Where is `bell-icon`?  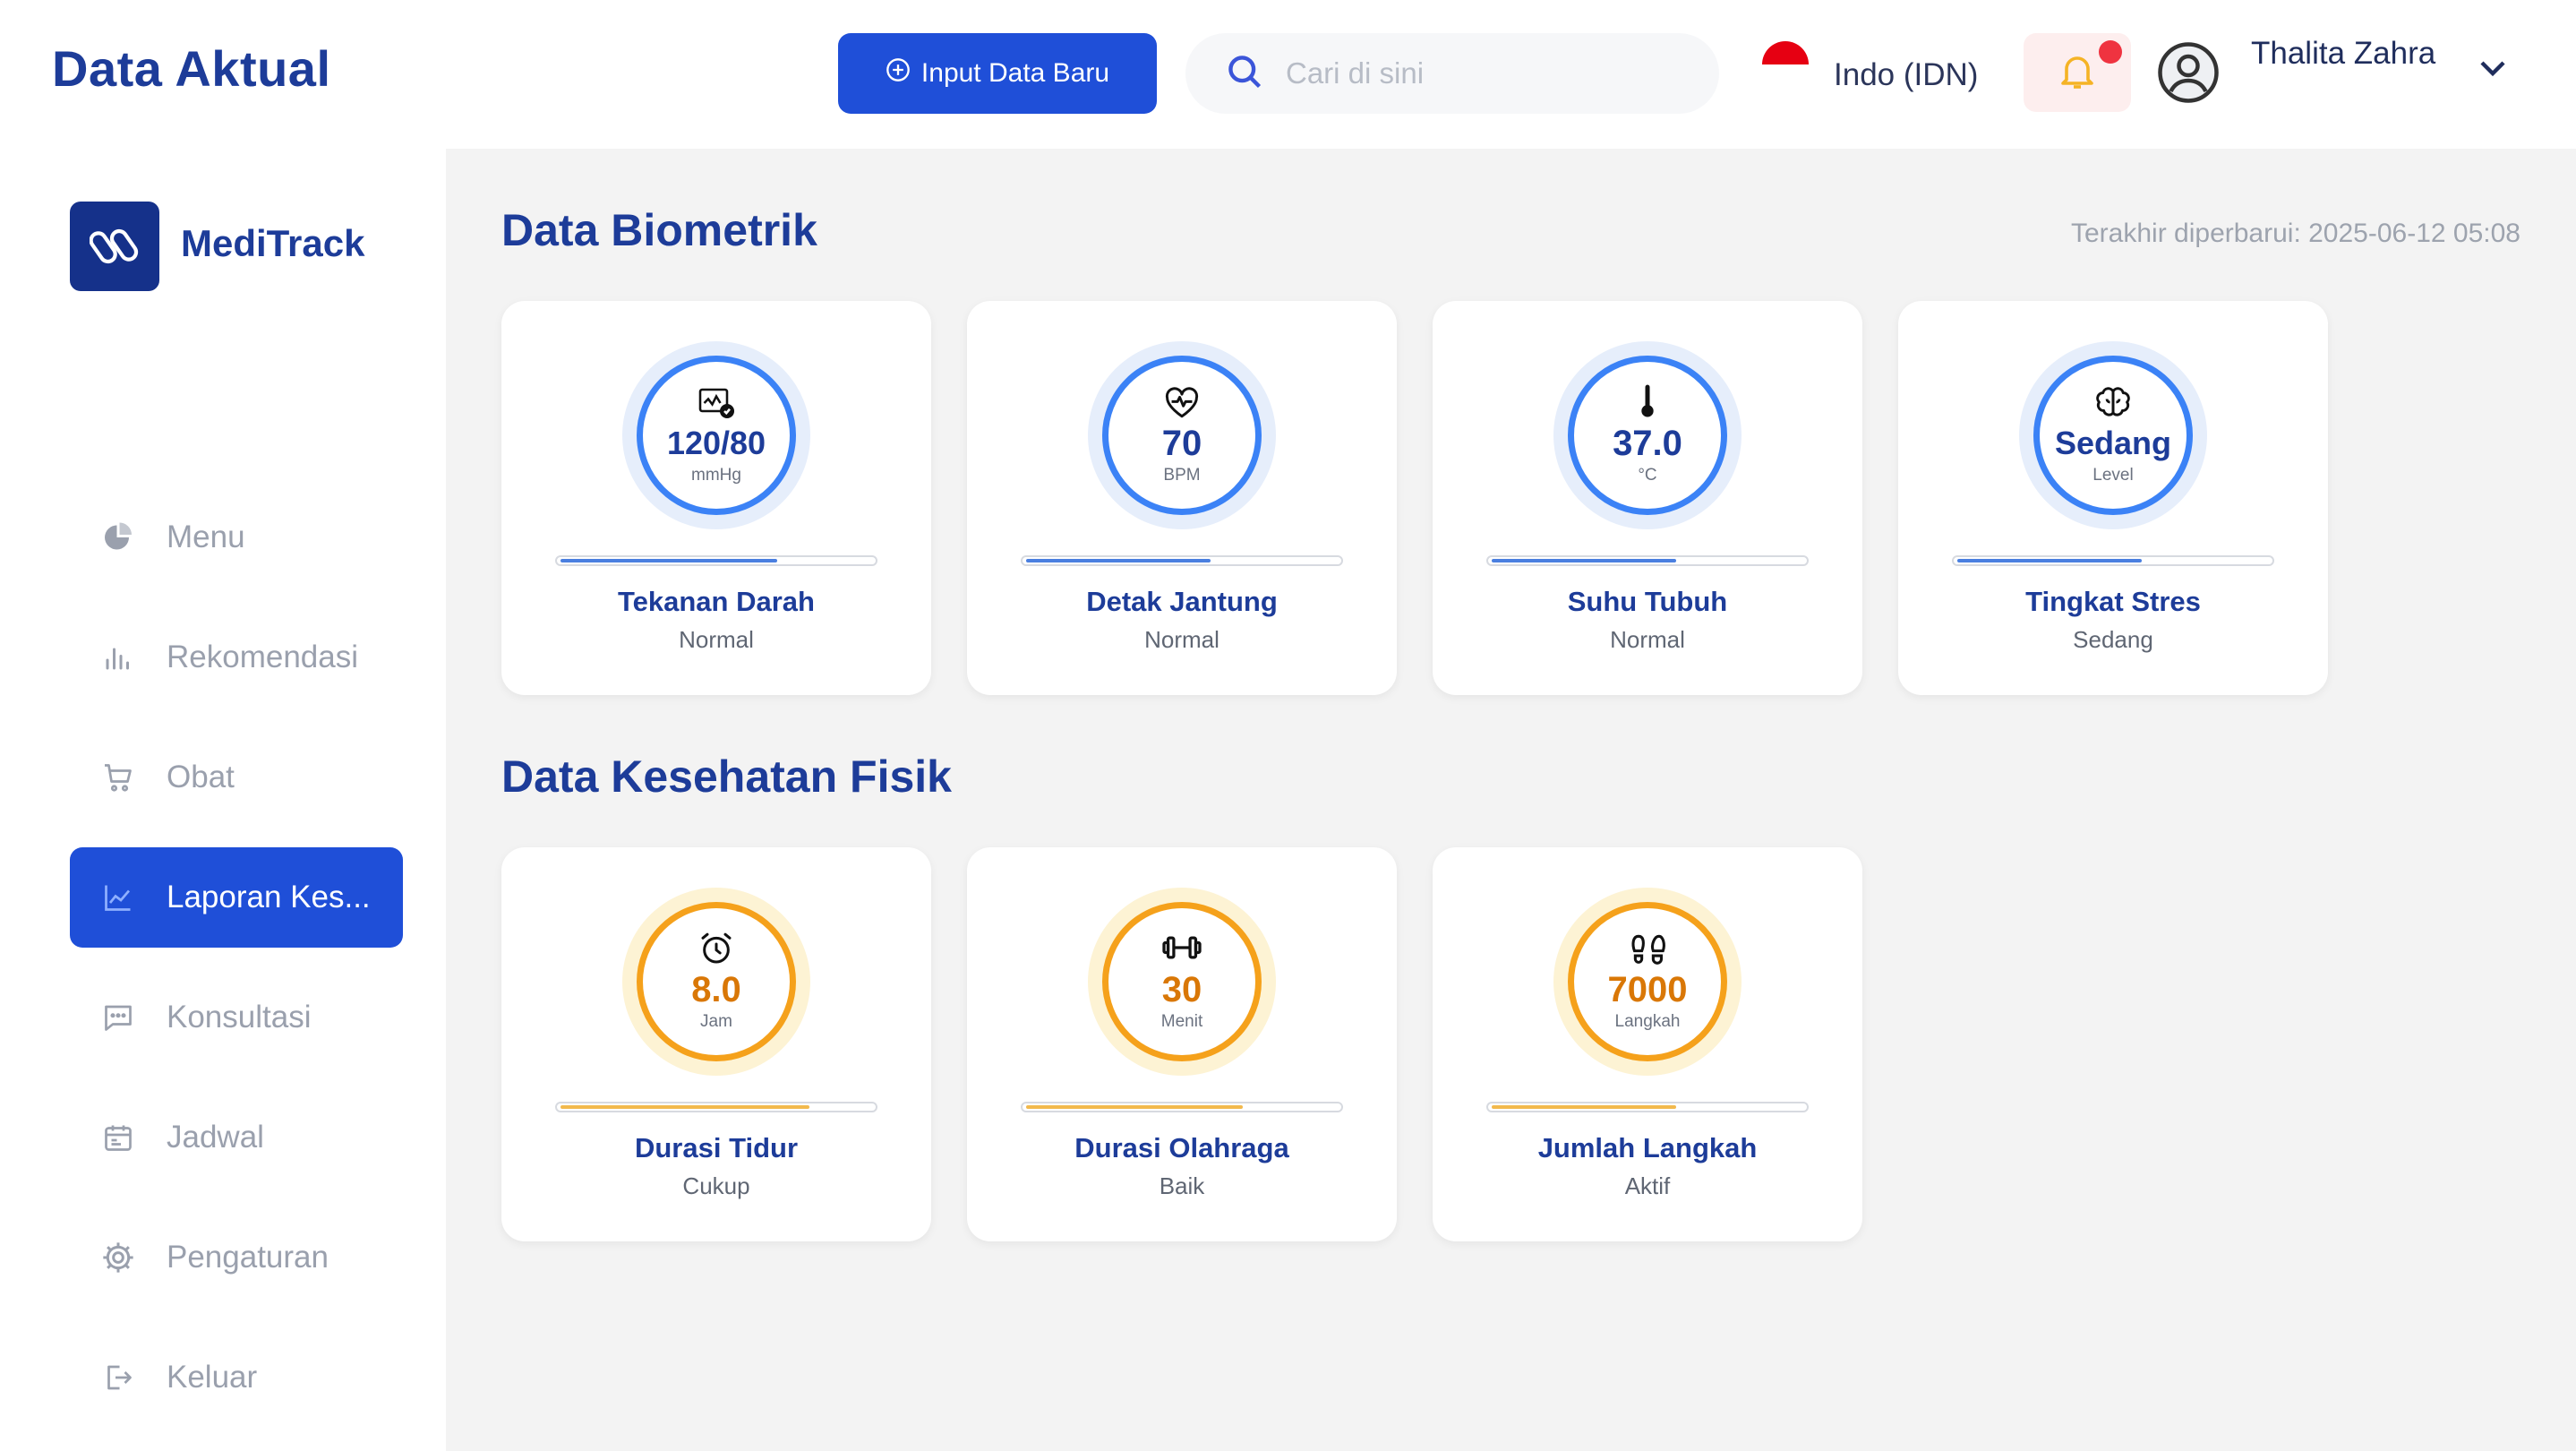
bell-icon is located at coordinates (2077, 73).